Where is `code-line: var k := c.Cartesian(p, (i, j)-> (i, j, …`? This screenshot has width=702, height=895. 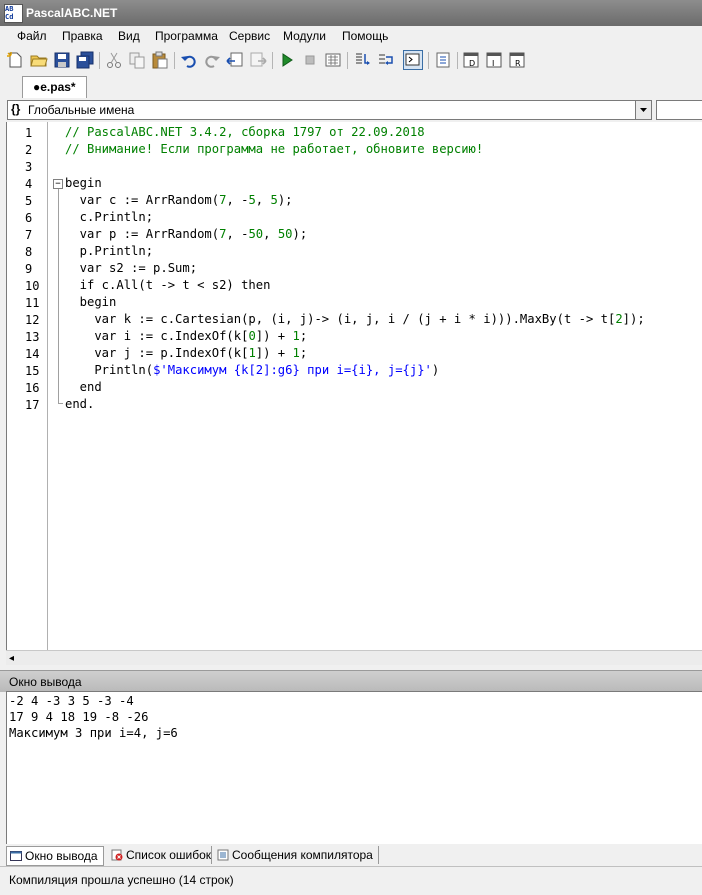 code-line: var k := c.Cartesian(p, (i, j)-> (i, j, … is located at coordinates (355, 319).